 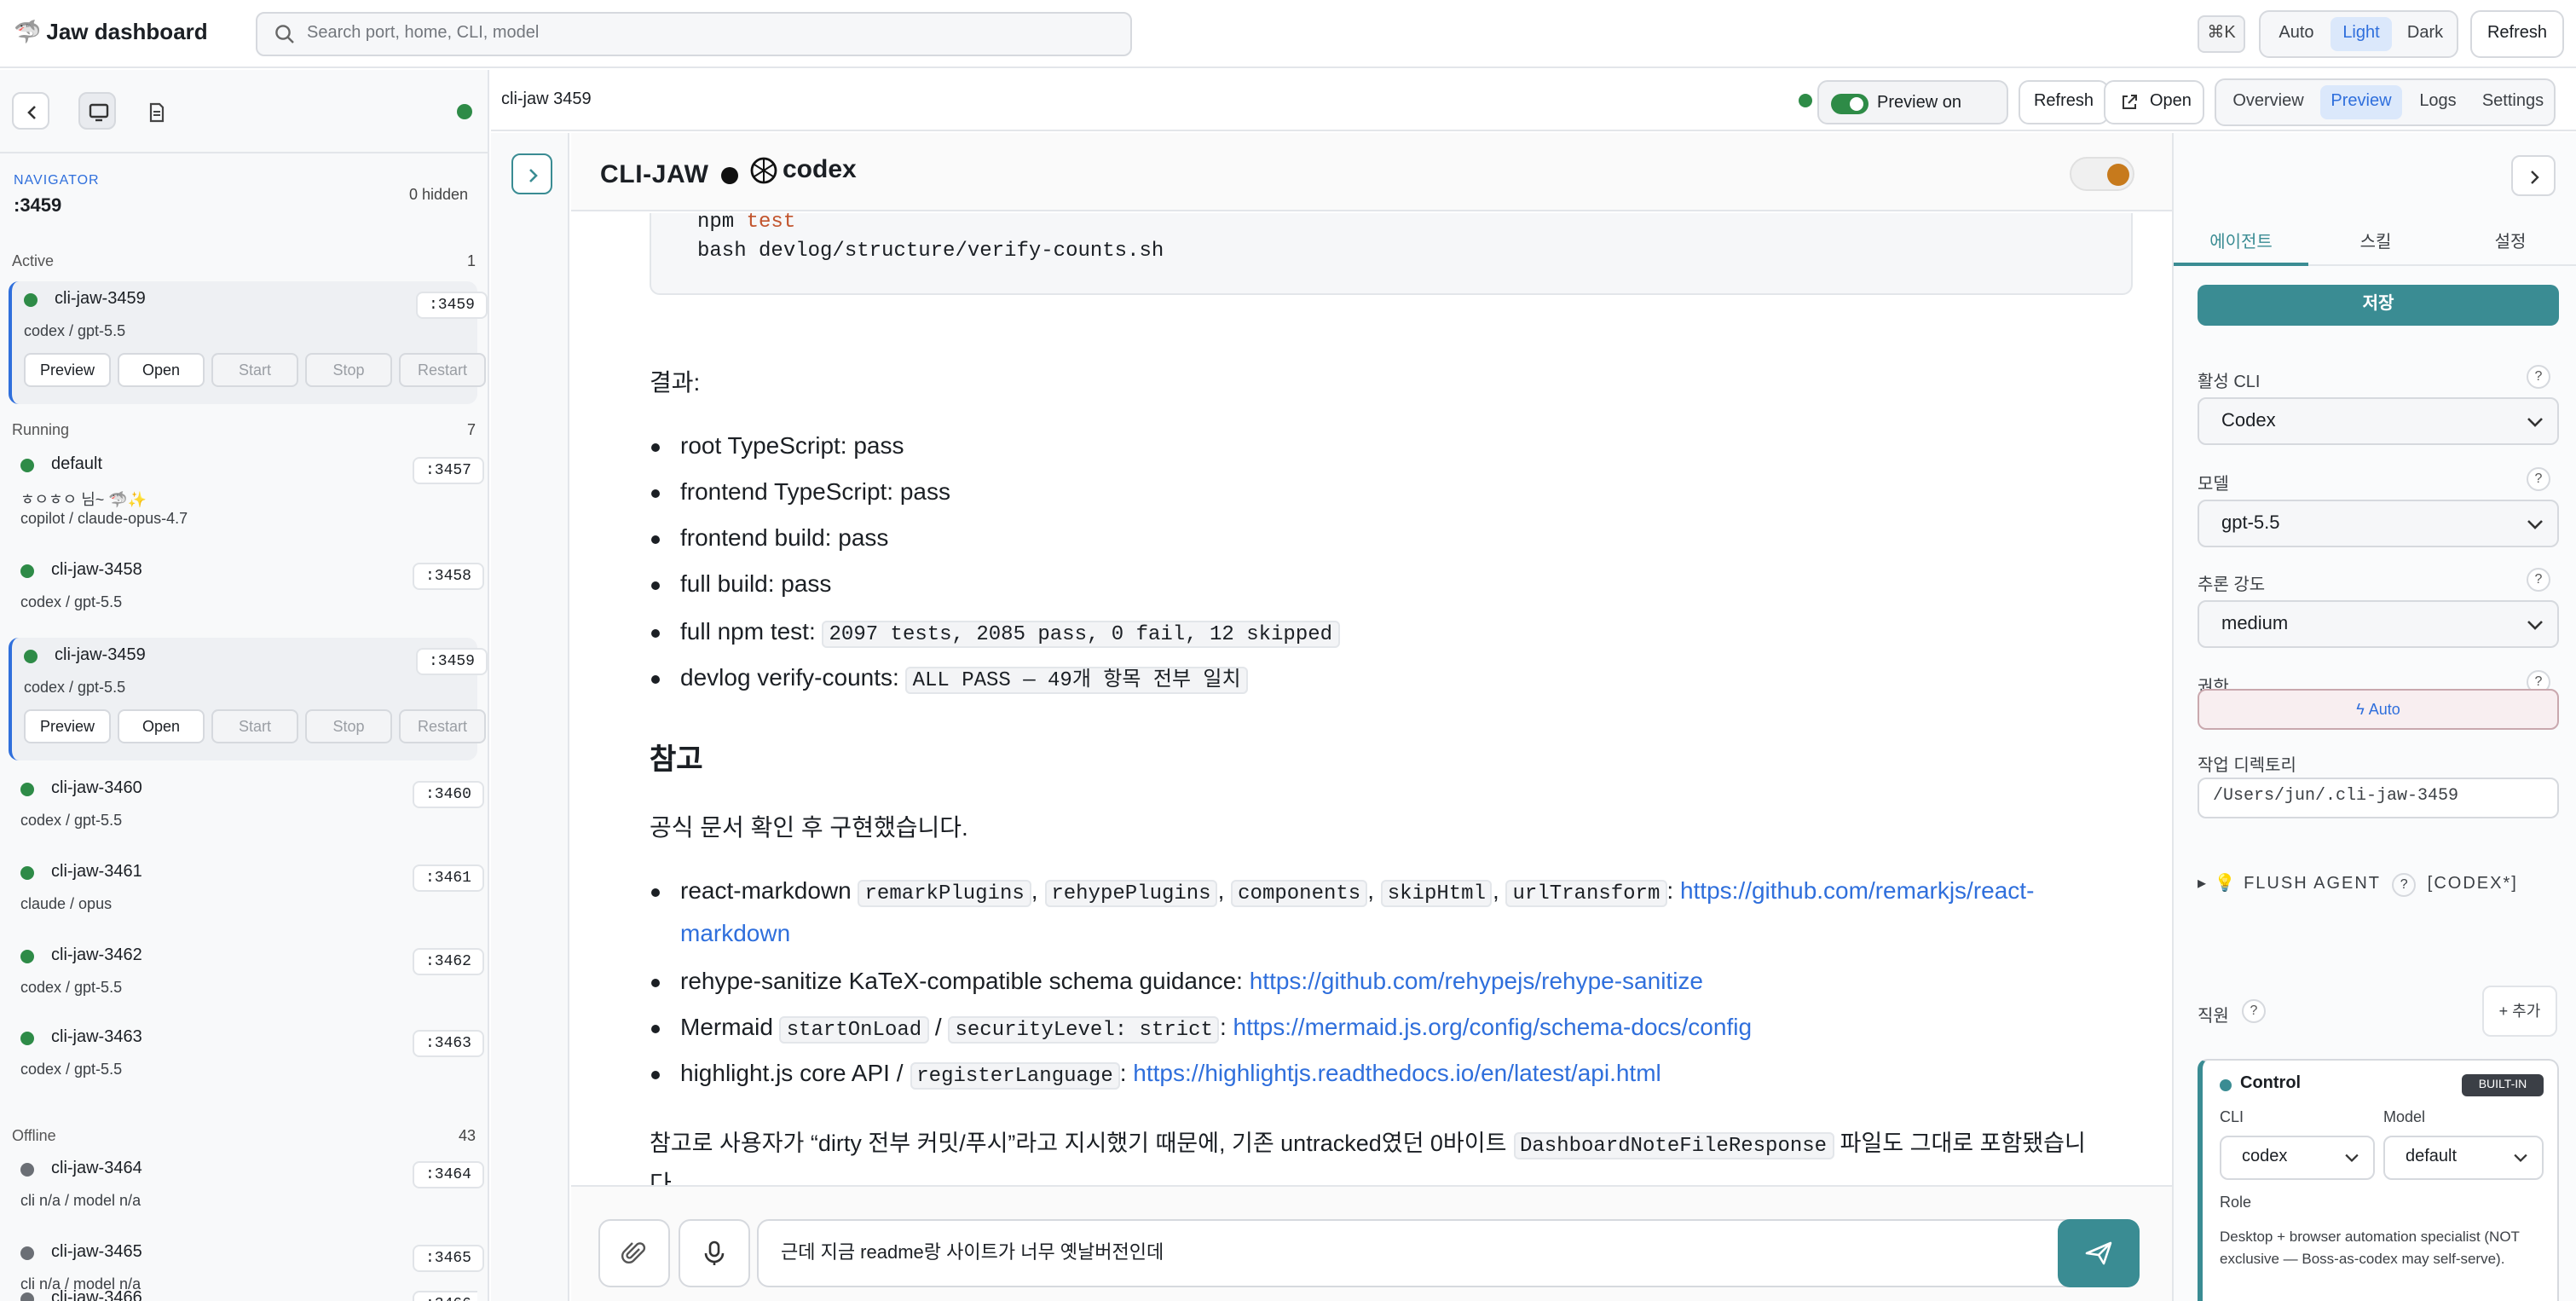 What do you see at coordinates (2513, 102) in the screenshot?
I see `tab-settings: Settings` at bounding box center [2513, 102].